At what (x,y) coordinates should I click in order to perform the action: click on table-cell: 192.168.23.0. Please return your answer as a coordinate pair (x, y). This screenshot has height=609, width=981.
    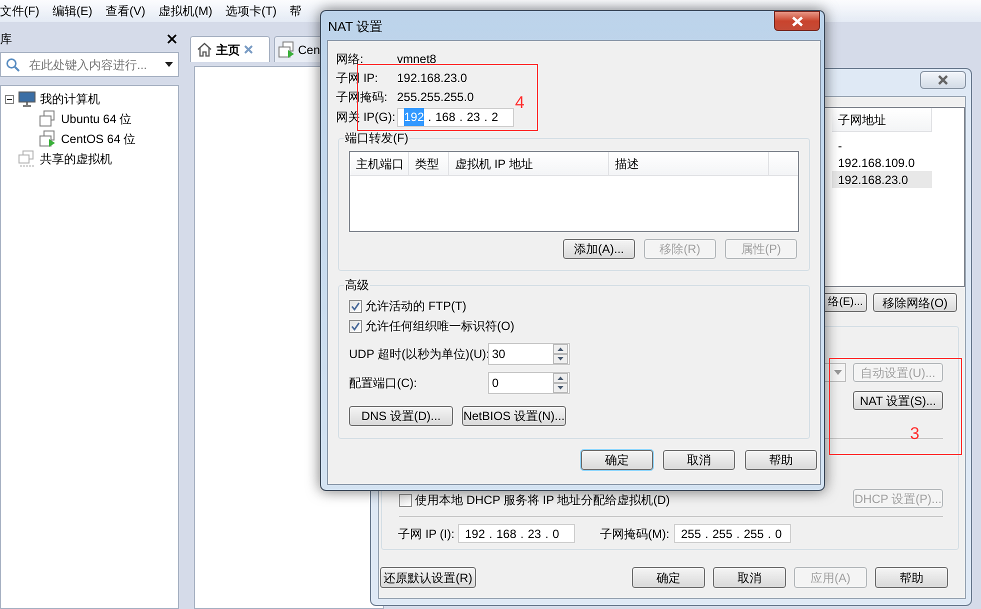
    Looking at the image, I should click on (882, 179).